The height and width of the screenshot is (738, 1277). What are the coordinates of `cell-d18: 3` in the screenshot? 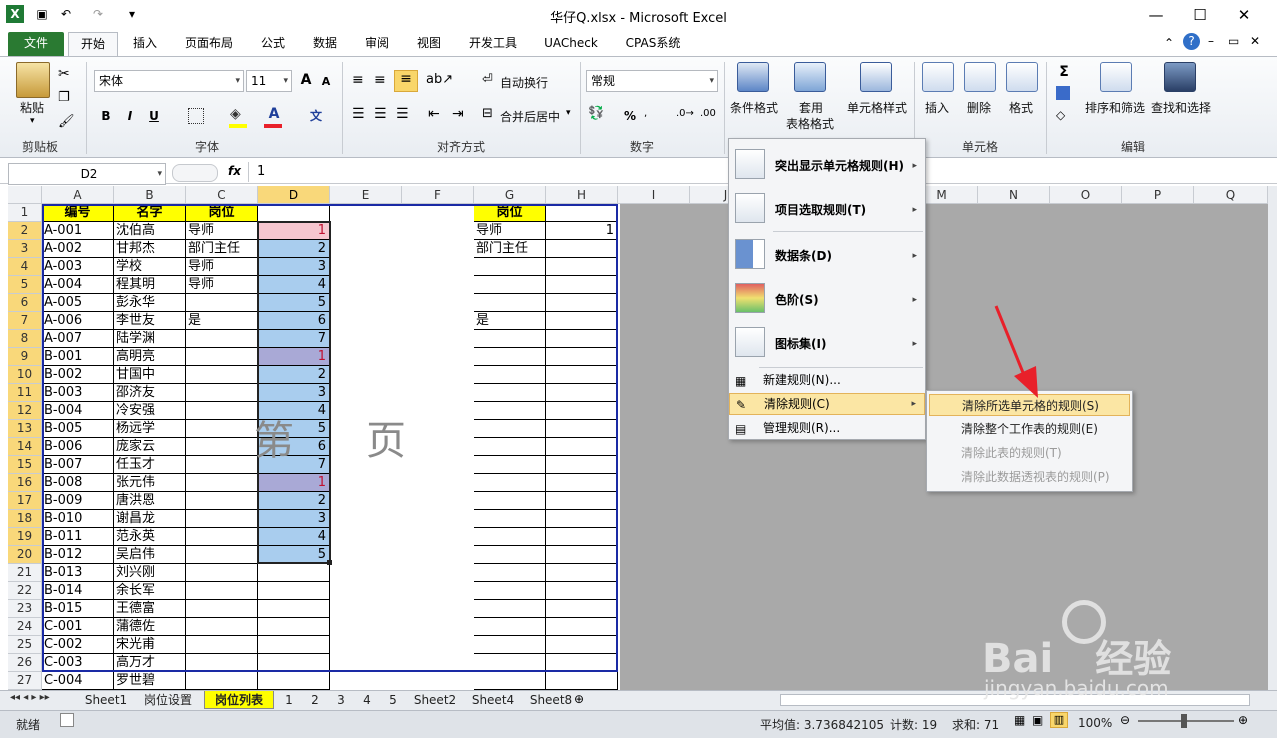 It's located at (294, 519).